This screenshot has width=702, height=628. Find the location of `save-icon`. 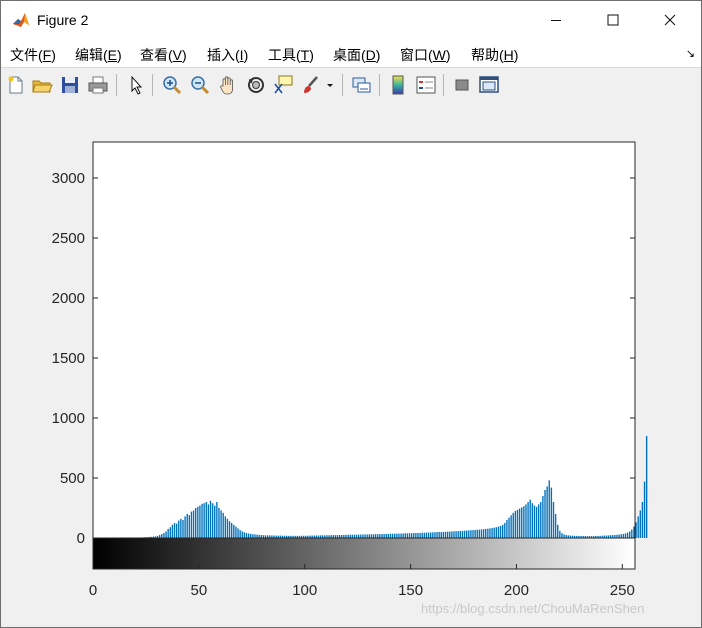

save-icon is located at coordinates (70, 85).